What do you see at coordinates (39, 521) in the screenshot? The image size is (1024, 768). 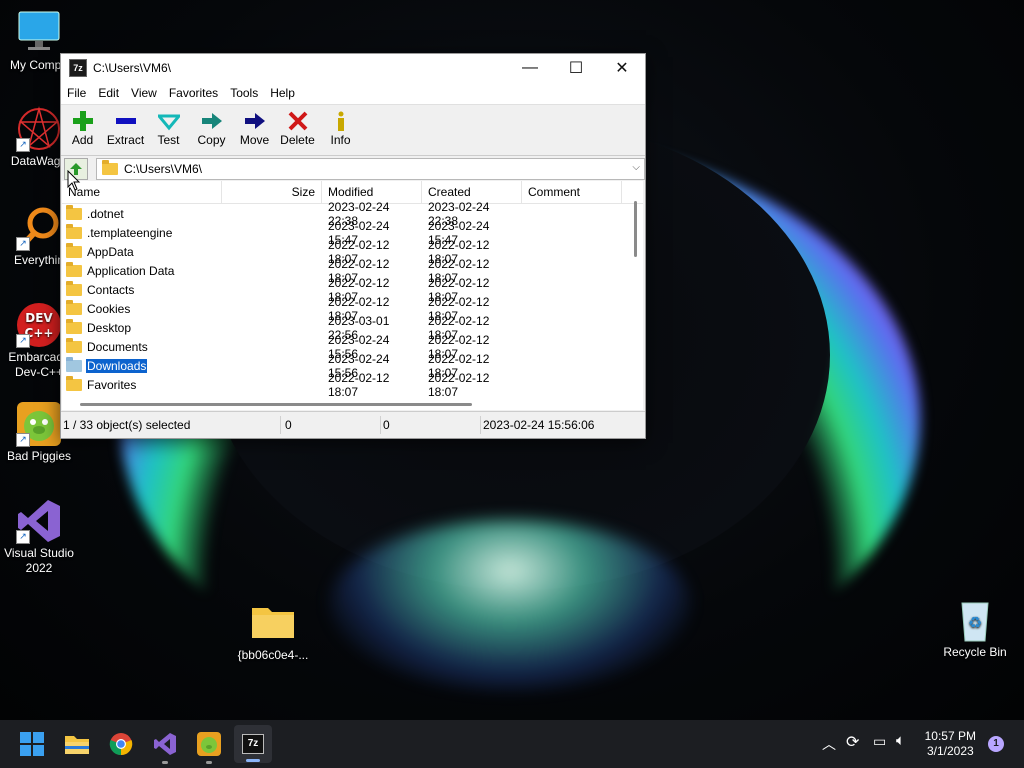 I see `visual-studio-icon: ↗` at bounding box center [39, 521].